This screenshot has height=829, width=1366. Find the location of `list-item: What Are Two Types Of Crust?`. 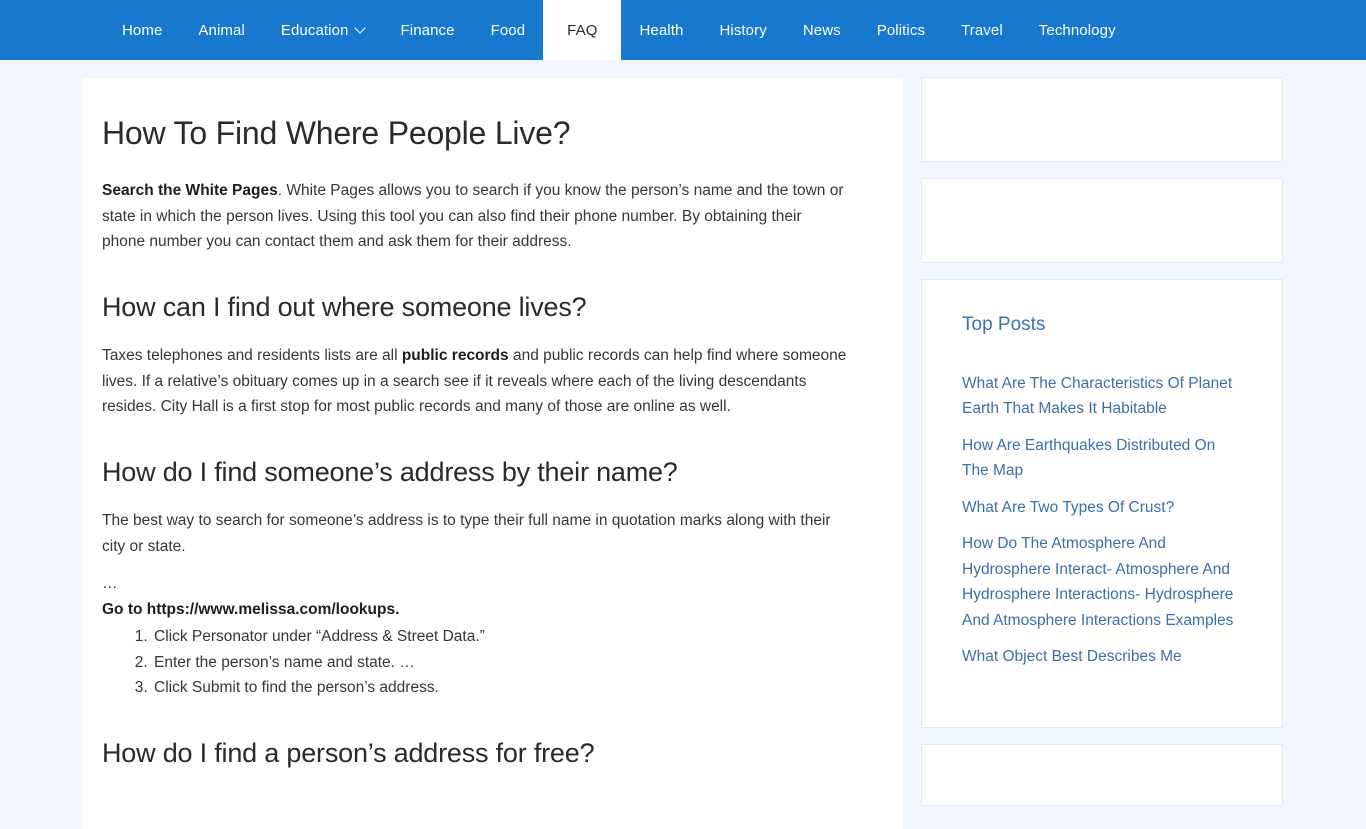

list-item: What Are Two Types Of Crust? is located at coordinates (1104, 508).